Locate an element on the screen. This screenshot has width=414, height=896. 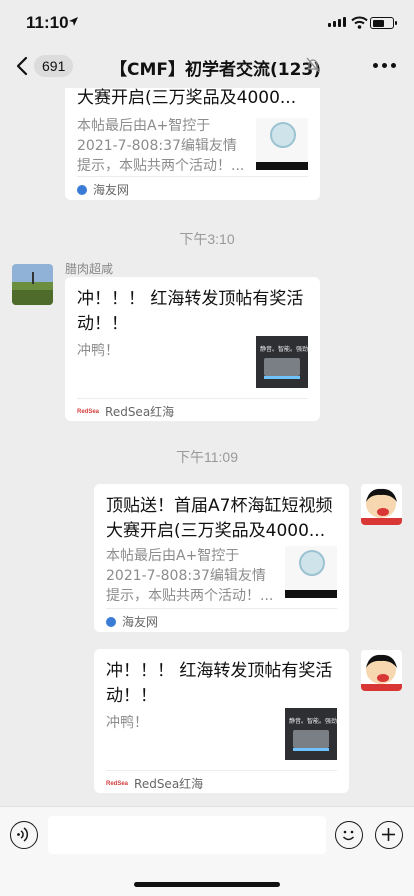
unread-count-badge: 691 is located at coordinates (54, 66).